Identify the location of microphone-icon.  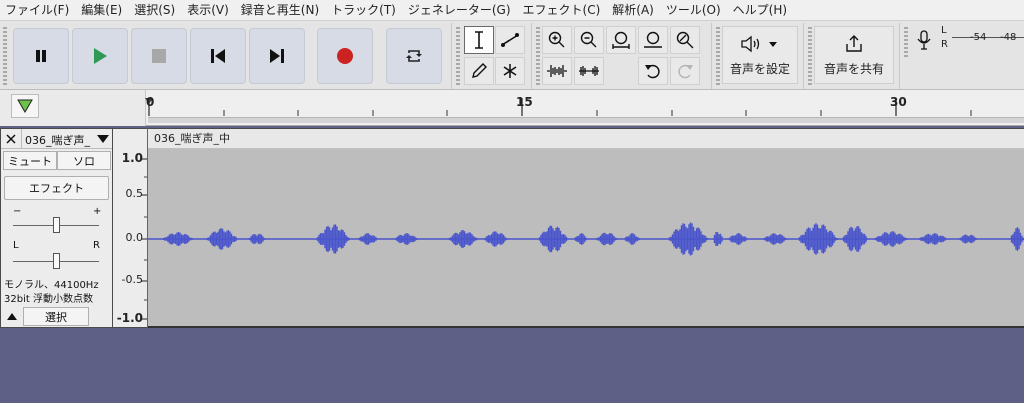
(924, 40).